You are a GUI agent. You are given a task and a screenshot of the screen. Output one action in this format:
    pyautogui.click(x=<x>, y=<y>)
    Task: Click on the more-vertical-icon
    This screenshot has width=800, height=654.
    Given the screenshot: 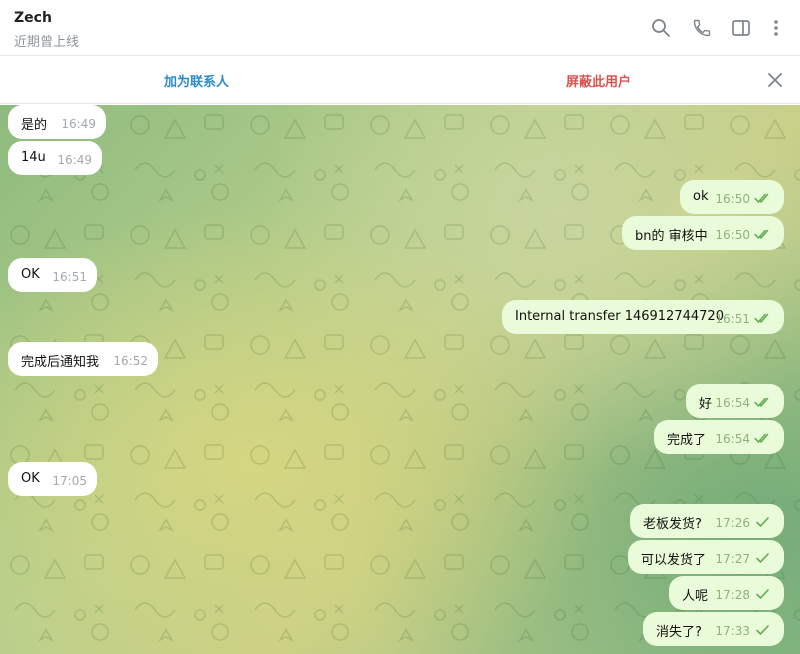 What is the action you would take?
    pyautogui.click(x=776, y=28)
    